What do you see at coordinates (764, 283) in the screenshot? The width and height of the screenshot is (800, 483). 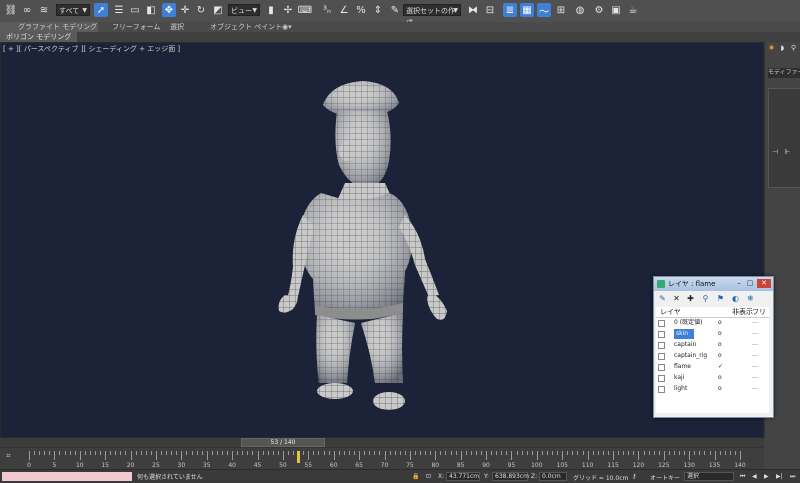 I see `close-icon: ✕` at bounding box center [764, 283].